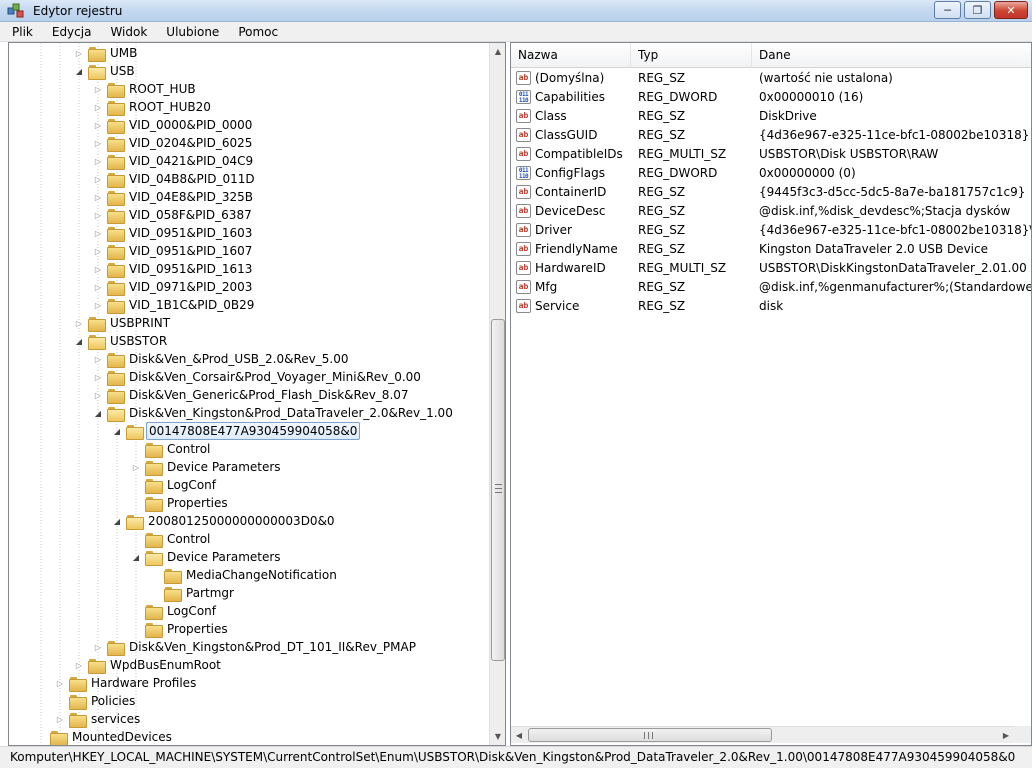 This screenshot has width=1032, height=768. I want to click on tree-node: ▷ Hardware Profiles, so click(126, 683).